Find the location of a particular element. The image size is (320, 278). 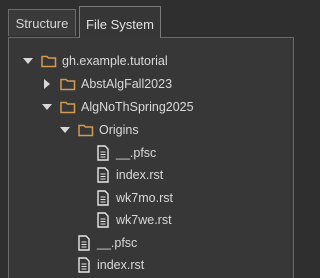

tree-item-origins: Origins is located at coordinates (99, 130).